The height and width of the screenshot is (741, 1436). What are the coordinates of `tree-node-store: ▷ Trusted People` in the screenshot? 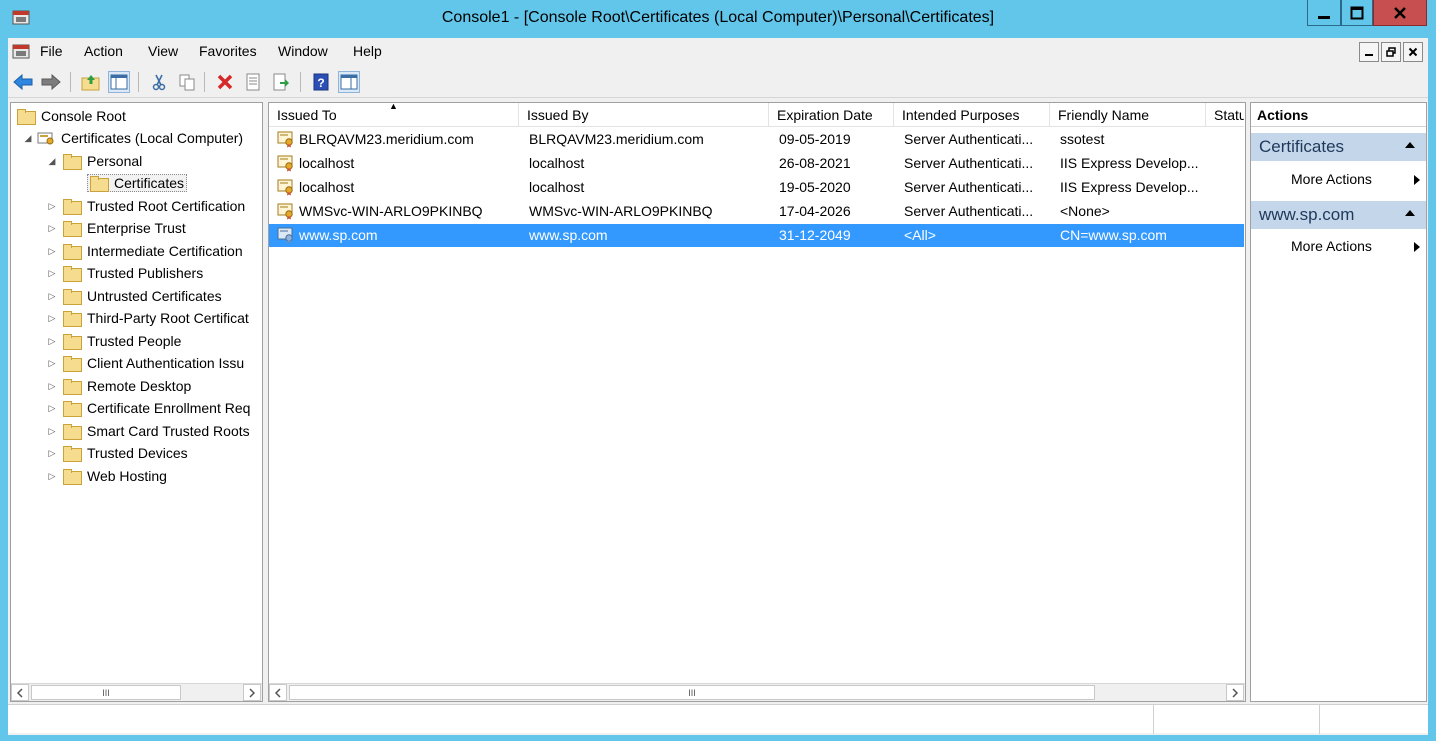 It's located at (114, 341).